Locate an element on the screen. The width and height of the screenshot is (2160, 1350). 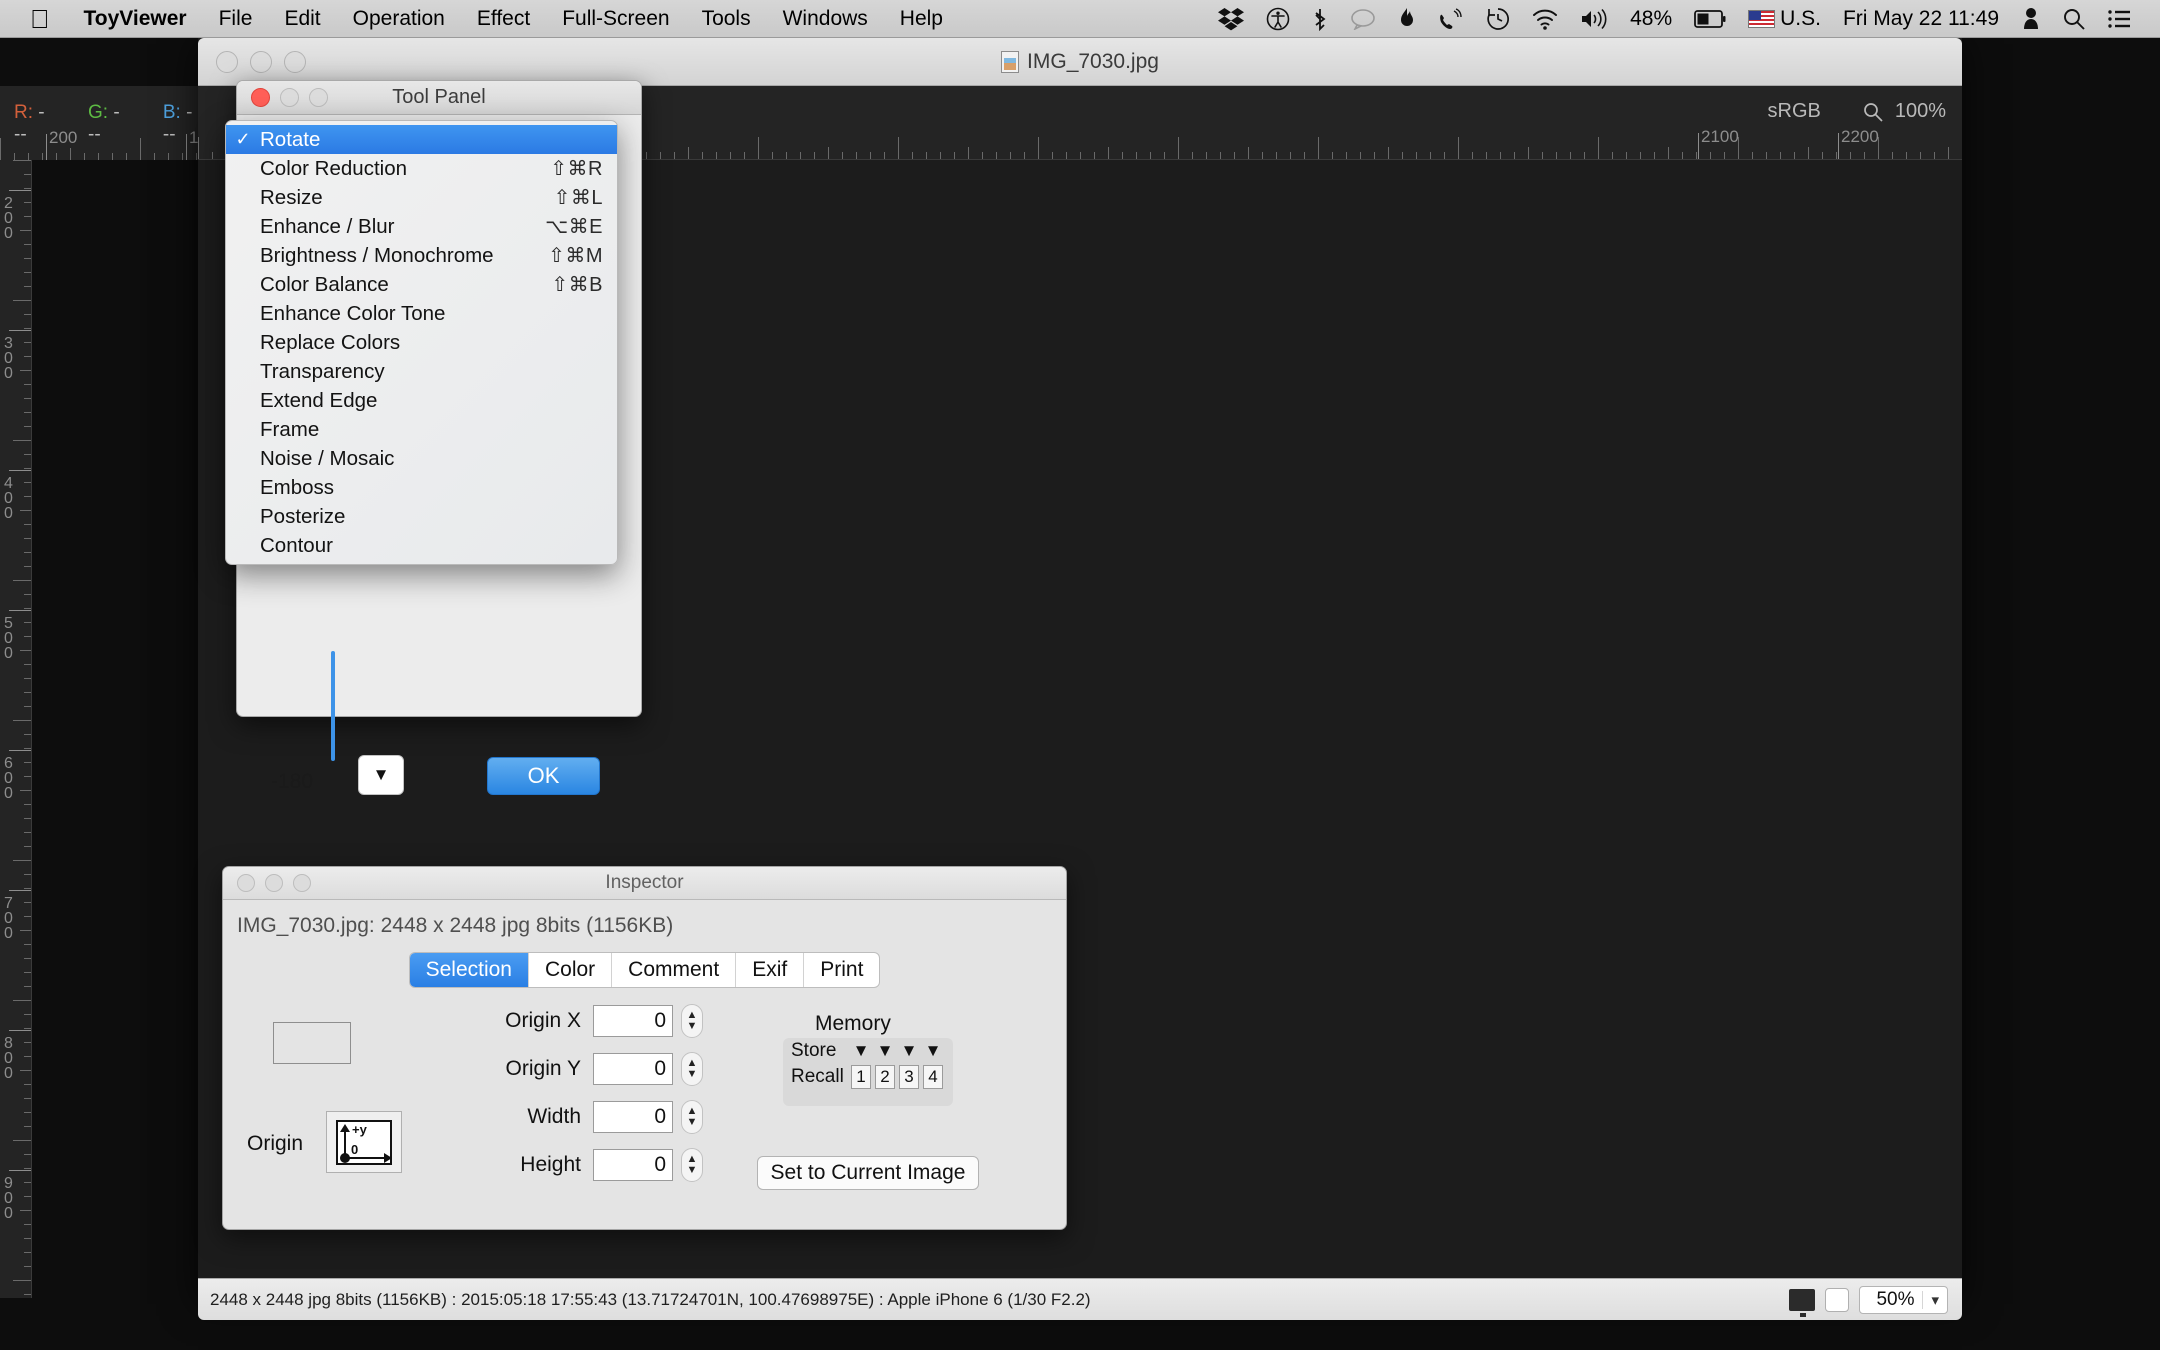
field-input-height: 0 is located at coordinates (633, 1165).